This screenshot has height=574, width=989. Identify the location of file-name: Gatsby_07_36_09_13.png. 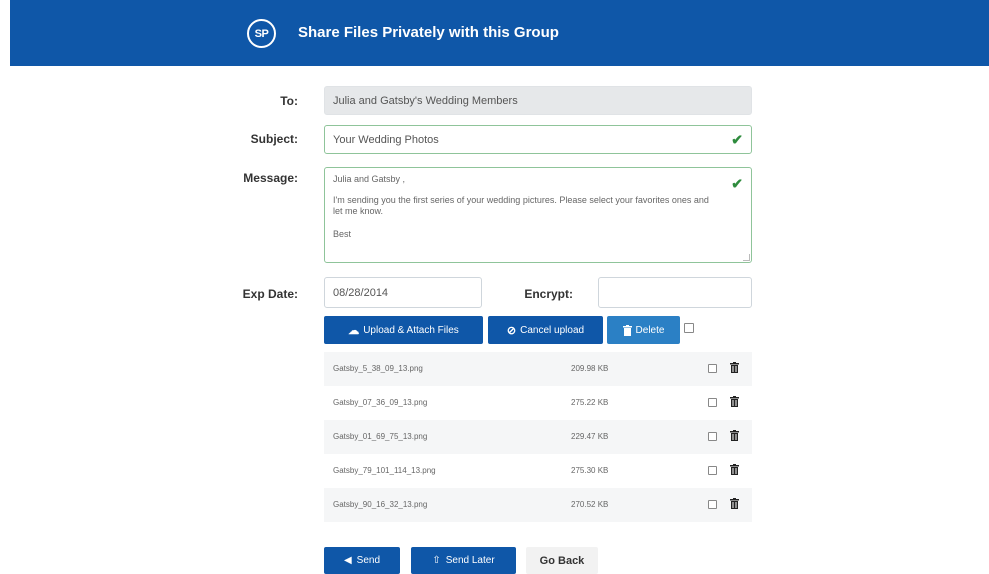
(380, 402).